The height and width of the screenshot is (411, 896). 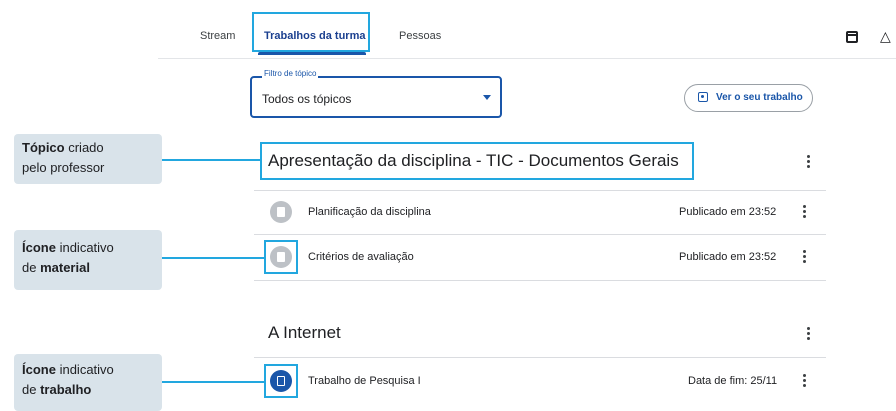 I want to click on callout-topic-rest: criado, so click(x=84, y=147).